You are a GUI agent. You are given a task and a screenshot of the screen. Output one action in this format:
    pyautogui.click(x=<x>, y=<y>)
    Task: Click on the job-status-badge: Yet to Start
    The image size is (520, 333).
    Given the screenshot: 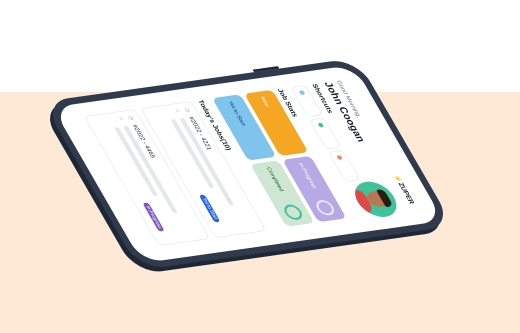 What is the action you would take?
    pyautogui.click(x=209, y=208)
    